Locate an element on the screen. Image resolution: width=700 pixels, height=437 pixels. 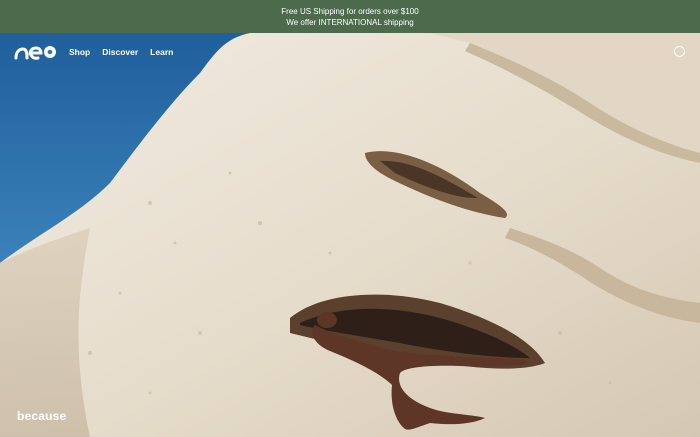
main-nav: Shop Discover Learn is located at coordinates (121, 52).